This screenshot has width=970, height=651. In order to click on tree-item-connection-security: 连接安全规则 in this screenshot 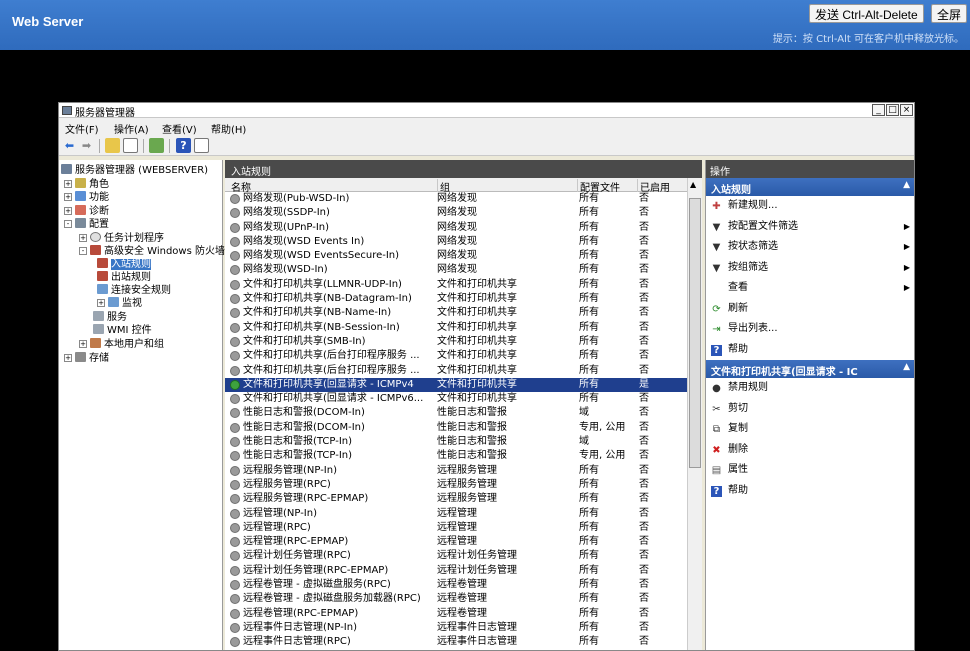, I will do `click(134, 290)`.